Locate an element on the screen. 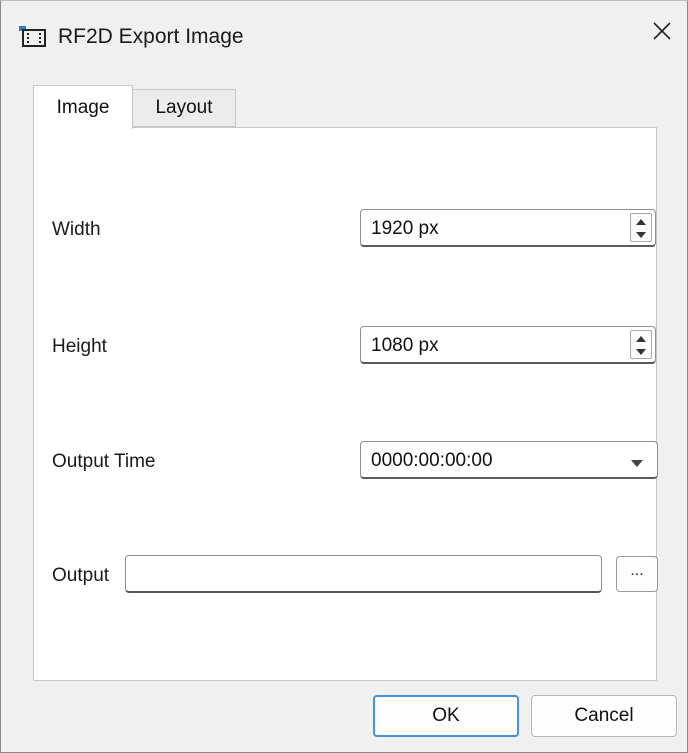  output-time-label: Output Time is located at coordinates (104, 461).